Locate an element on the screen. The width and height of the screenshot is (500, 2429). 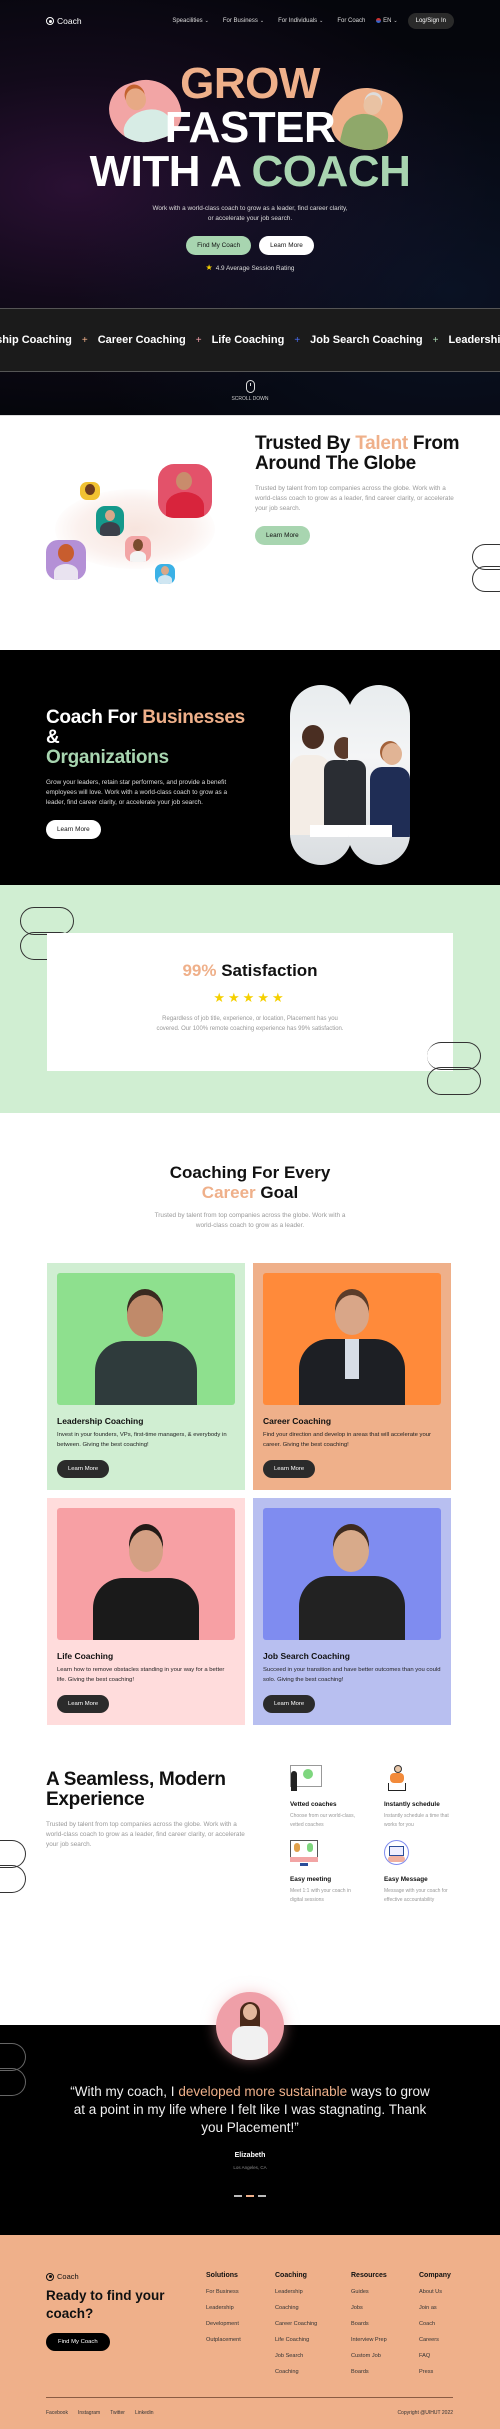
footer-link: For Business is located at coordinates (223, 2292).